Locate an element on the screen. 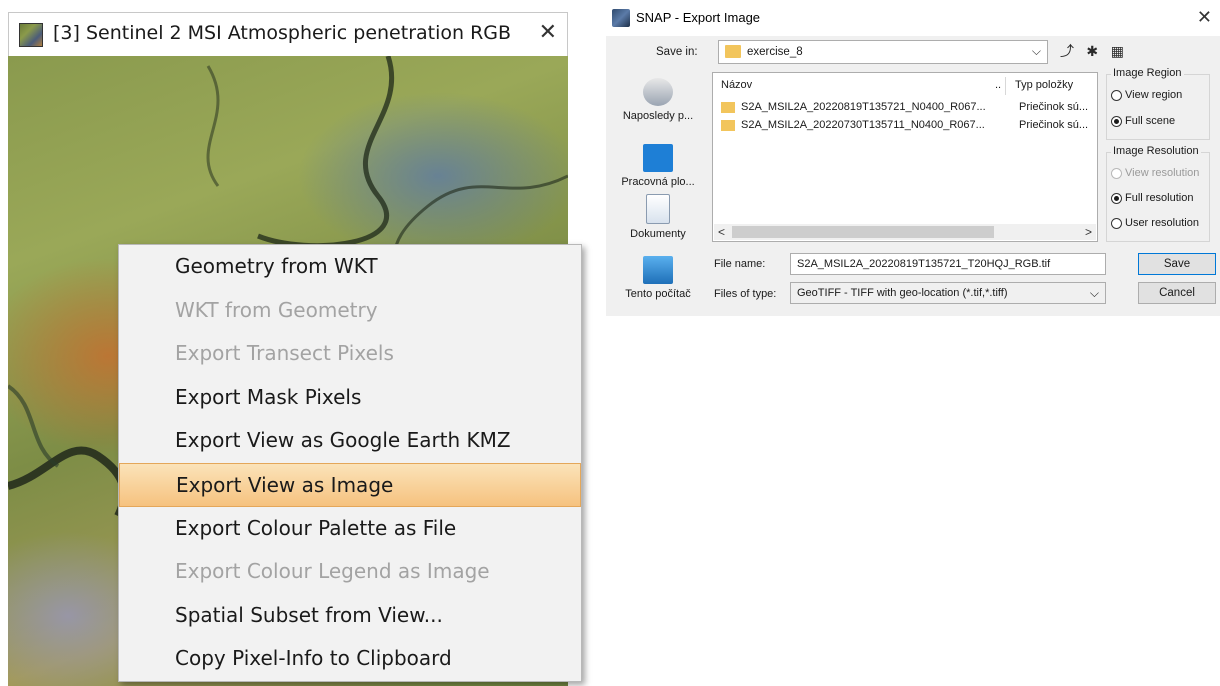  horizontal-scrollbar: < > is located at coordinates (905, 232).